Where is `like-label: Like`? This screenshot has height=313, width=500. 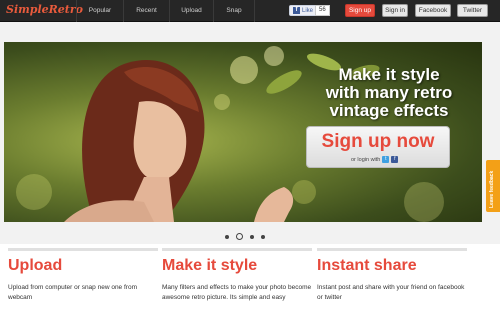 like-label: Like is located at coordinates (308, 10).